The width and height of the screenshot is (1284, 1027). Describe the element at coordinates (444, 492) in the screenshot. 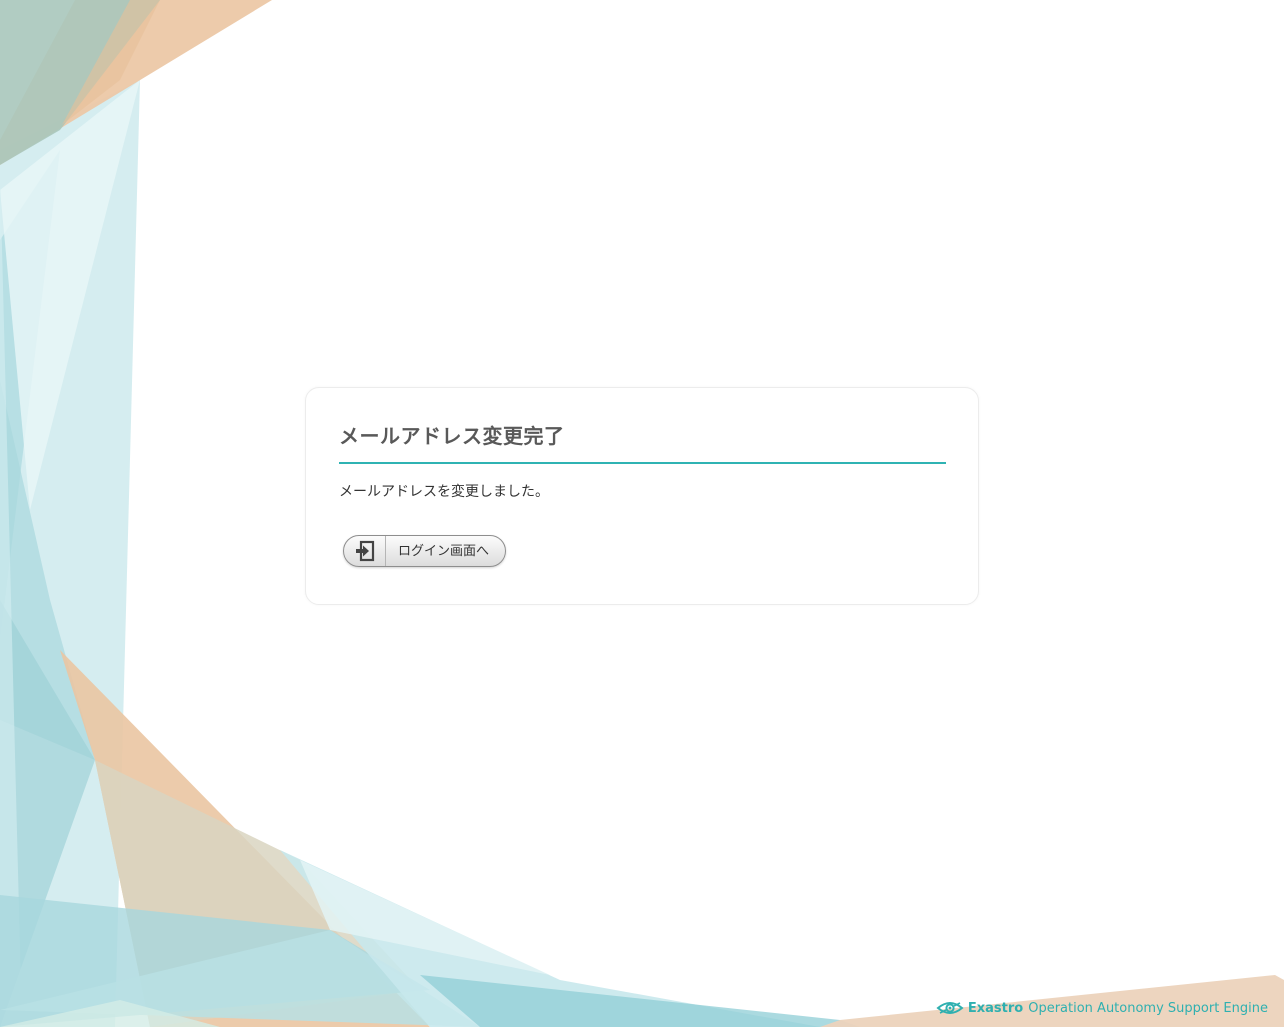

I see `completion-message: メールアドレスを変更しました。` at that location.